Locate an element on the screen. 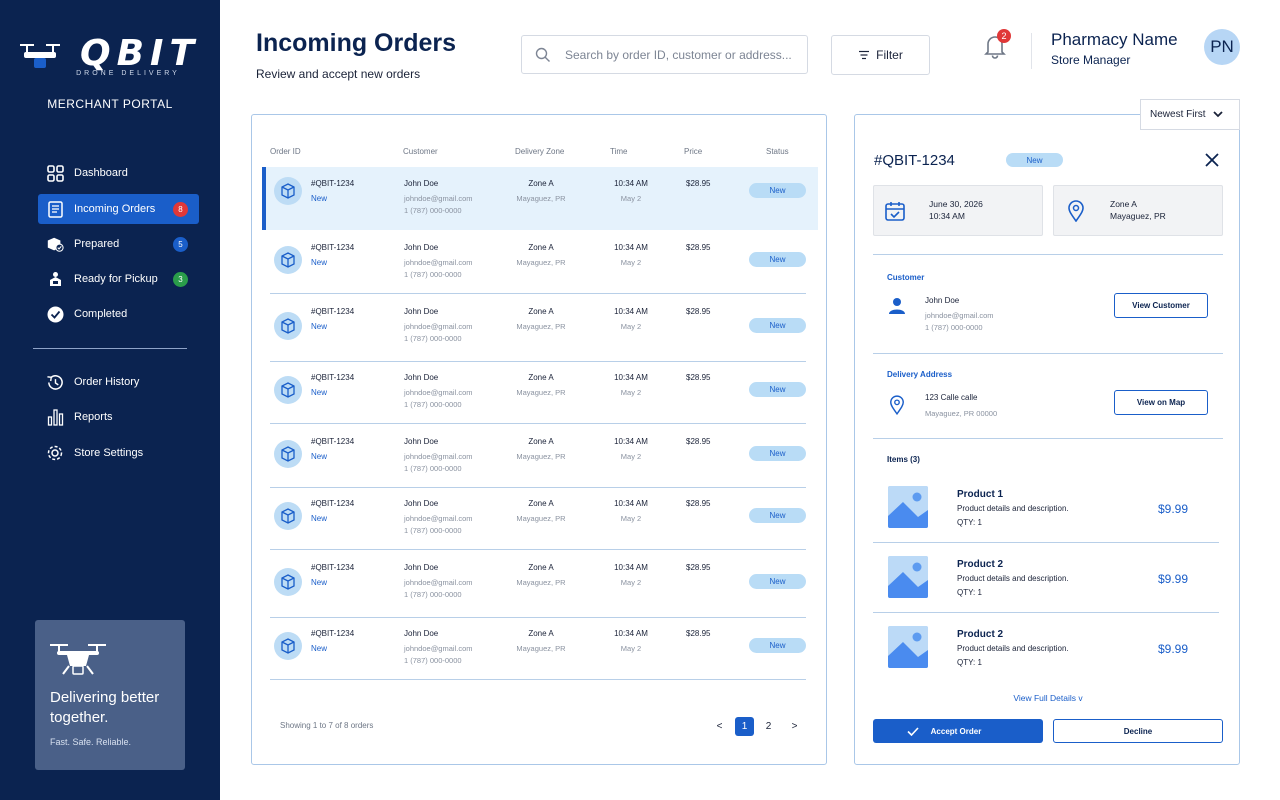 This screenshot has width=1280, height=800. nav-dashboard: Dashboard is located at coordinates (118, 173).